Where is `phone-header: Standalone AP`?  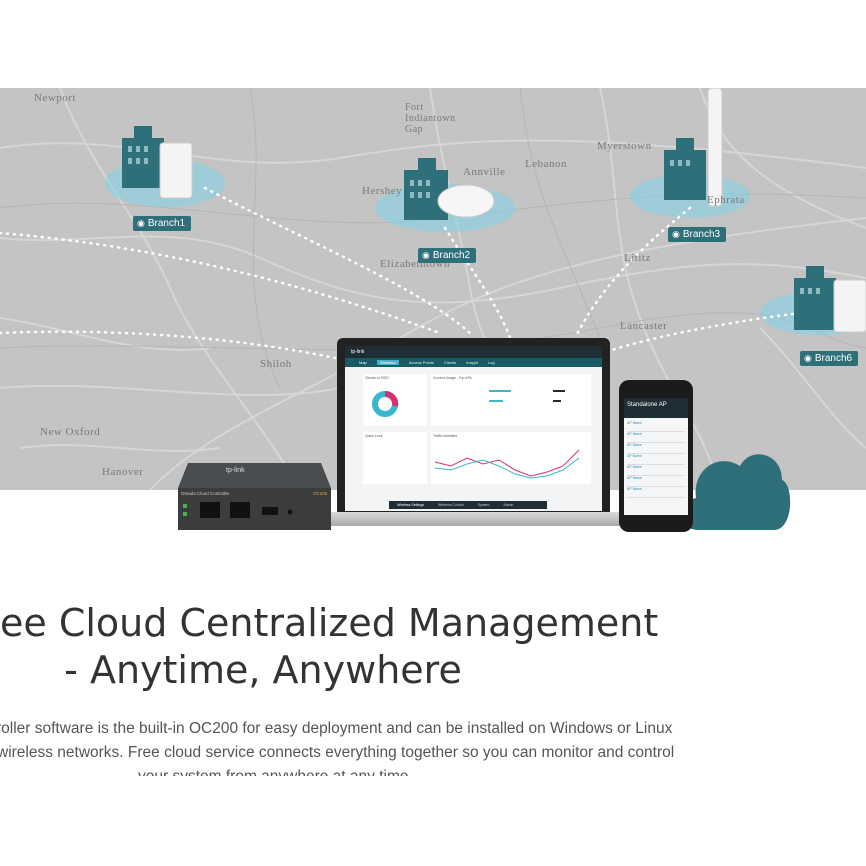 phone-header: Standalone AP is located at coordinates (656, 408).